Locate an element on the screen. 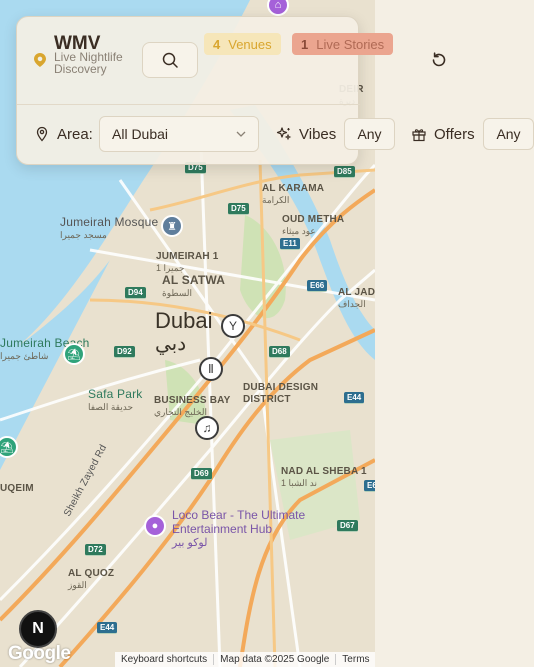 The height and width of the screenshot is (667, 534). offers-filter: Offers is located at coordinates (443, 134).